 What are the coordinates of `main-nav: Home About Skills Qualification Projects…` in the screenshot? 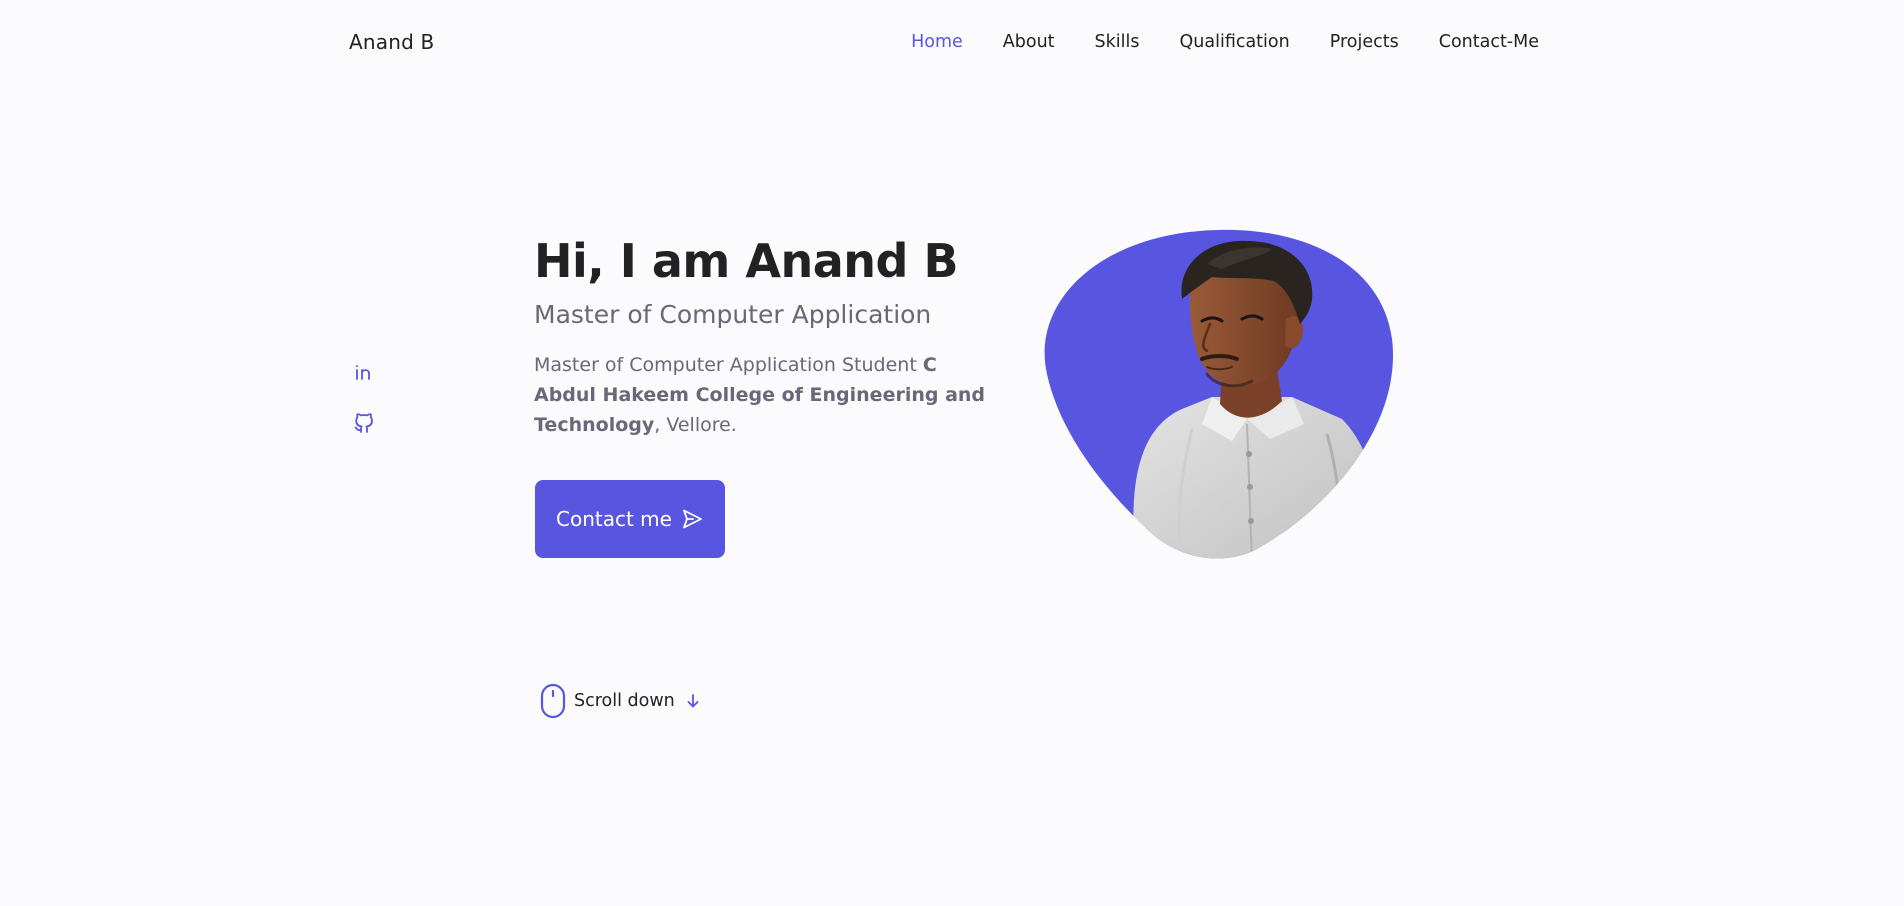 It's located at (1205, 42).